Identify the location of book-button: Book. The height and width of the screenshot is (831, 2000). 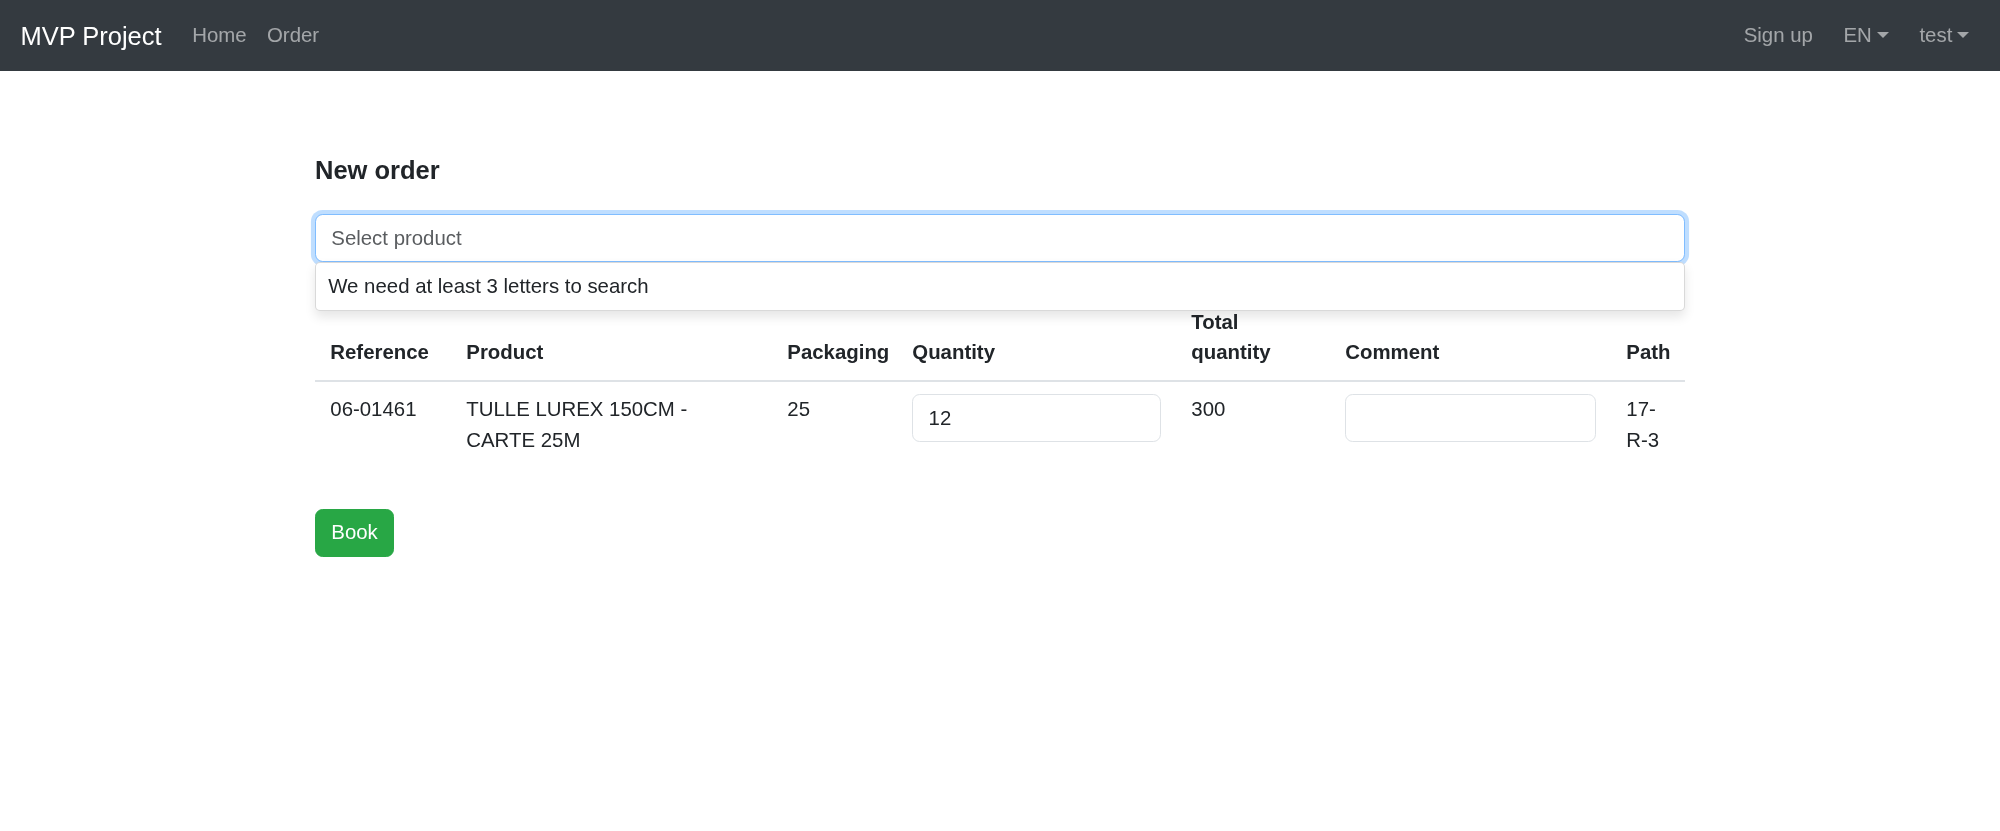
(355, 532).